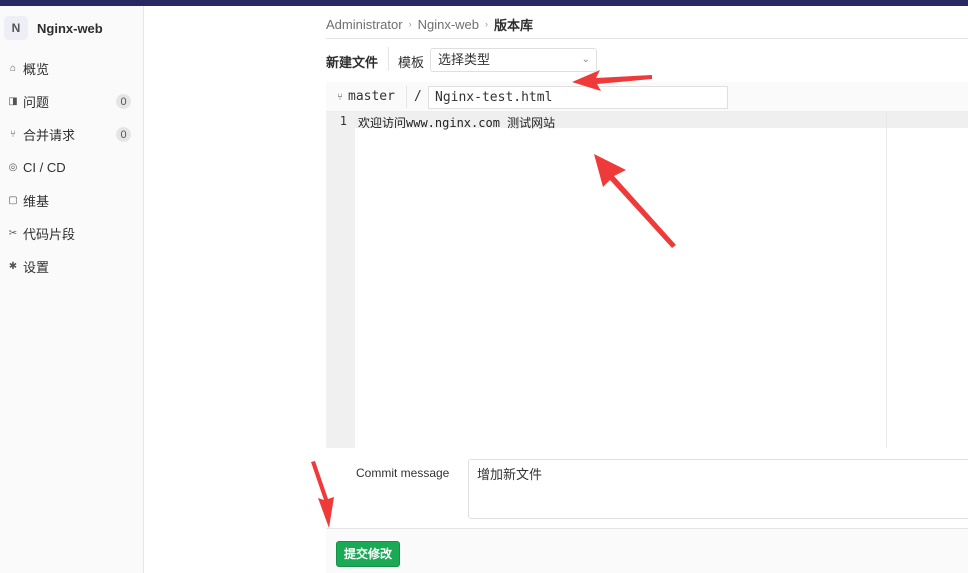  I want to click on sidebar-item-overview: ⌂ 概览, so click(71, 68).